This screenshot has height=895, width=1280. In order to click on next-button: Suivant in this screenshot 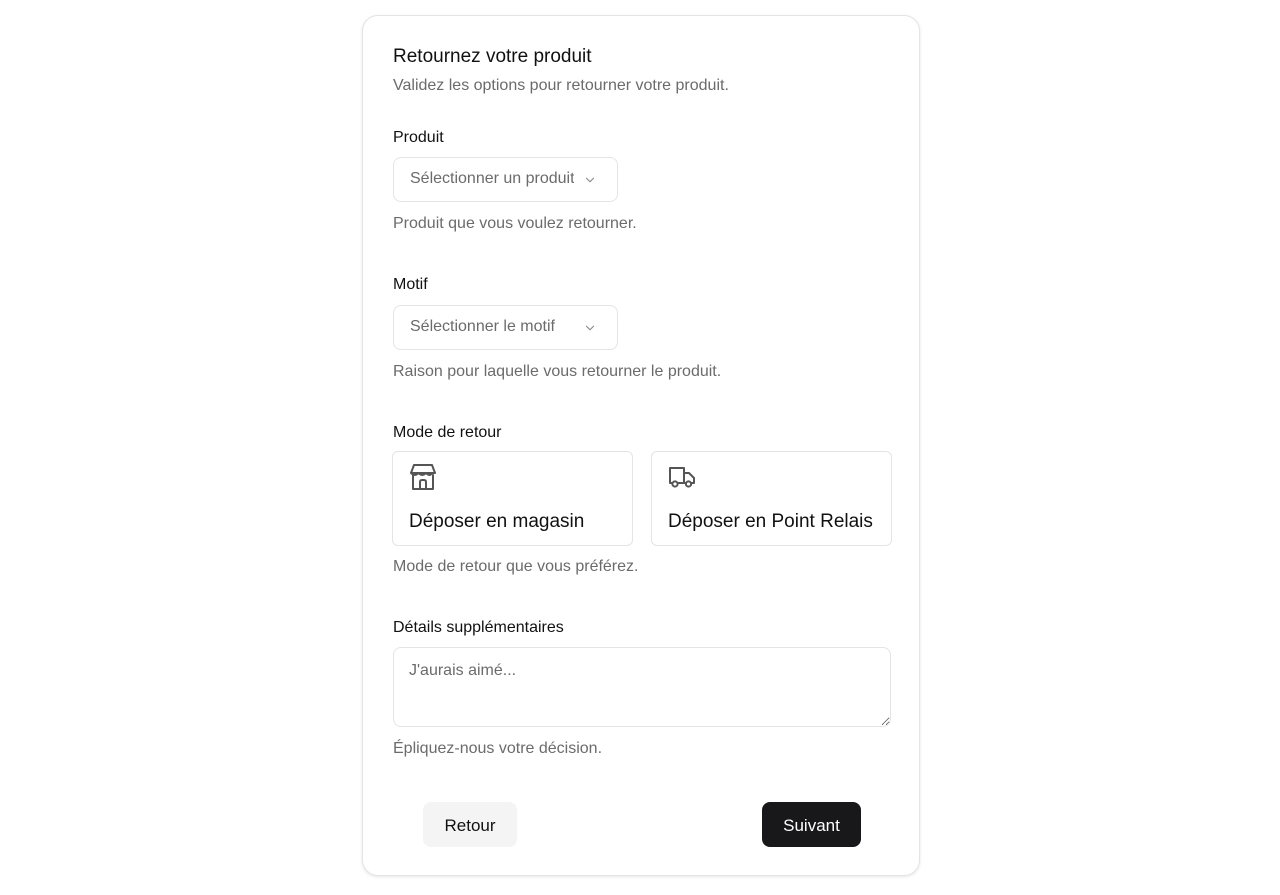, I will do `click(811, 824)`.